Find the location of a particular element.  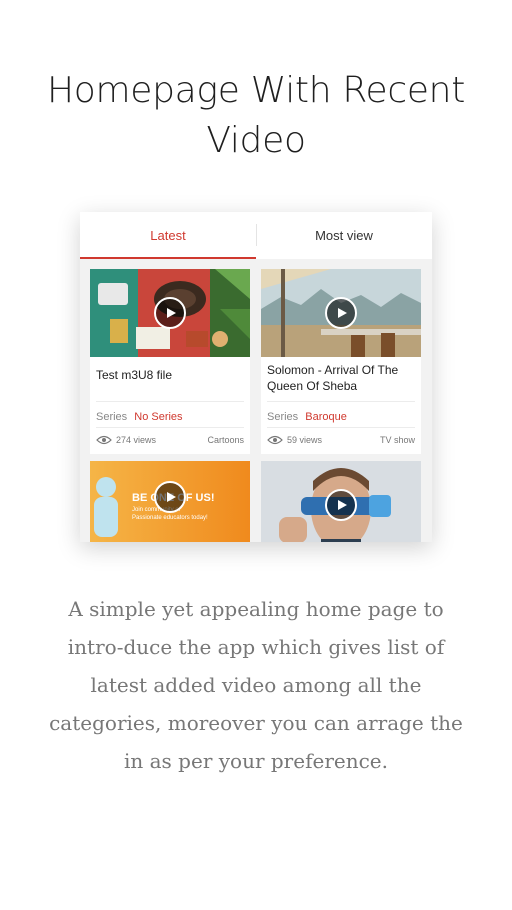

tab-bar: Latest Most view is located at coordinates (256, 235).